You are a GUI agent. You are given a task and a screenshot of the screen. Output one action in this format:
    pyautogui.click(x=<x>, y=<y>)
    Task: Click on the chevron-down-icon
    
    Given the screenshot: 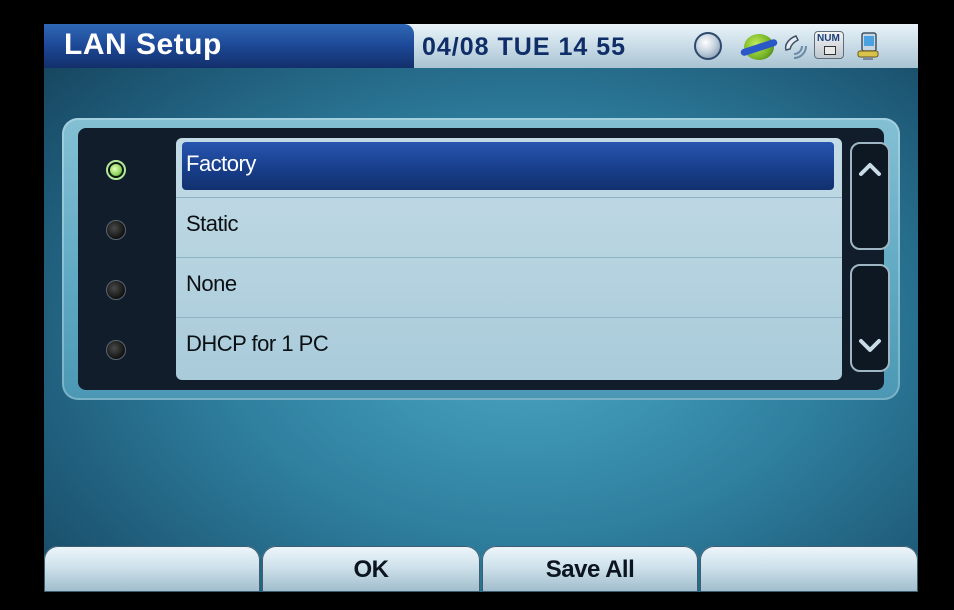 What is the action you would take?
    pyautogui.click(x=870, y=345)
    